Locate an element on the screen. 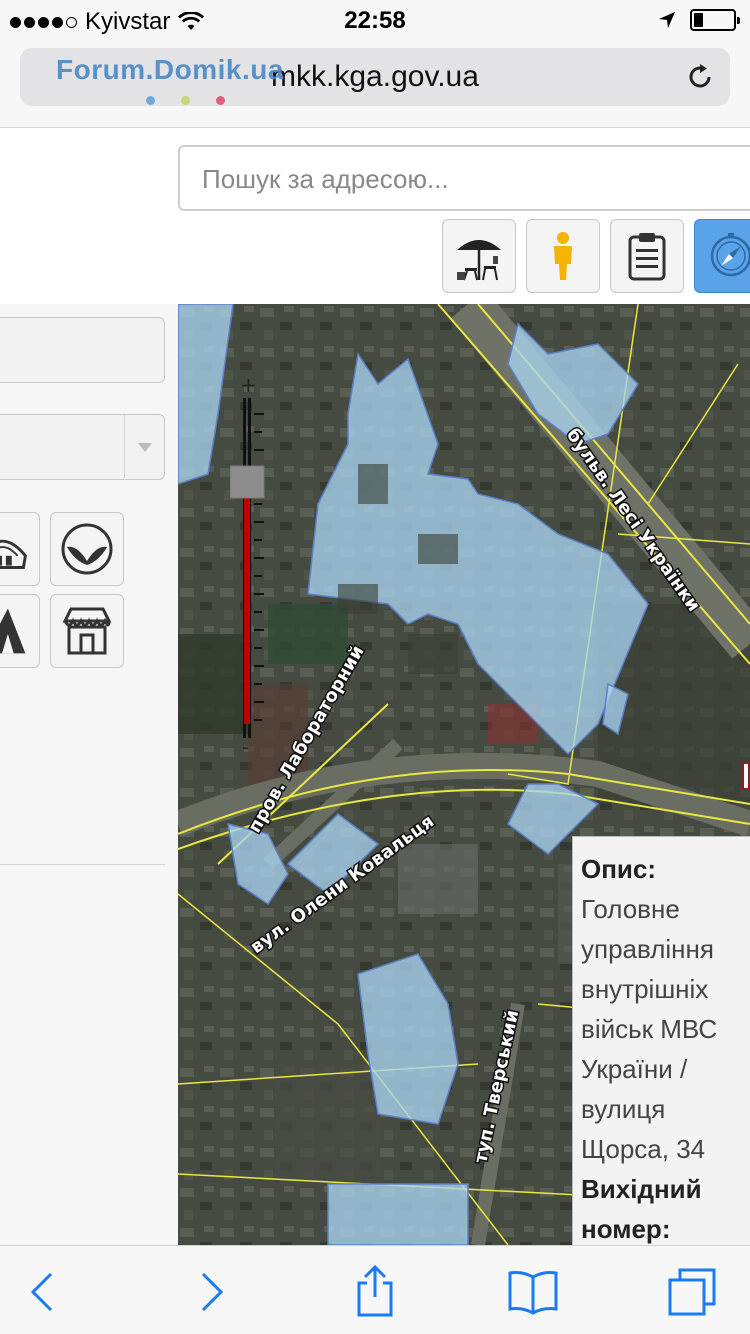 The height and width of the screenshot is (1334, 750). popup-description-line: вулиця is located at coordinates (623, 1109).